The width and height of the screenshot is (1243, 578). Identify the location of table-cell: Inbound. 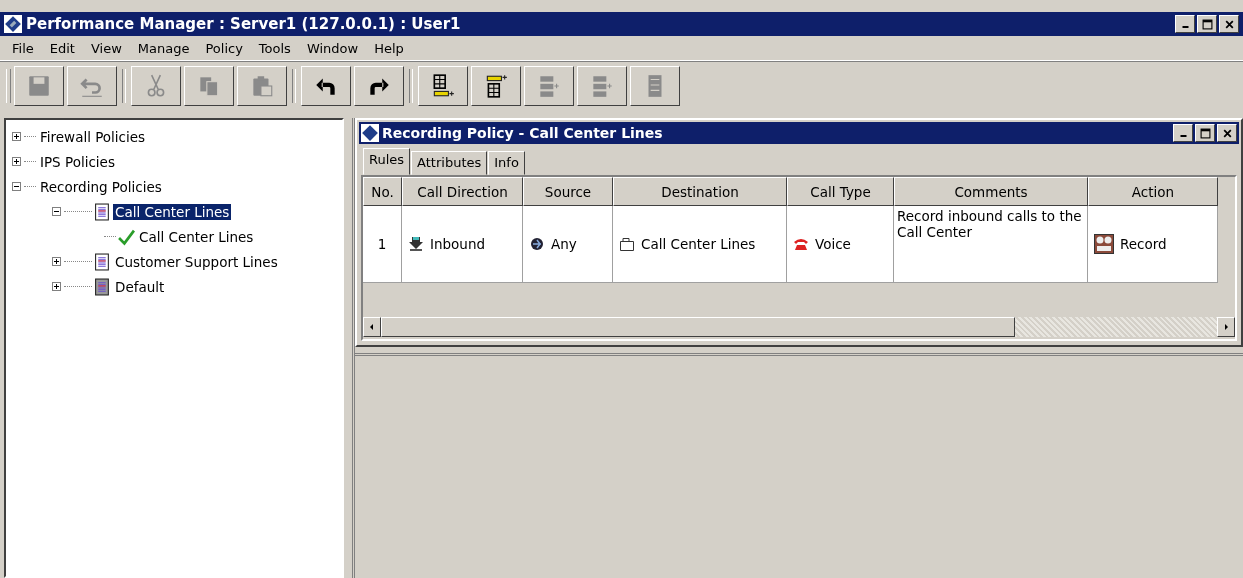
(458, 244).